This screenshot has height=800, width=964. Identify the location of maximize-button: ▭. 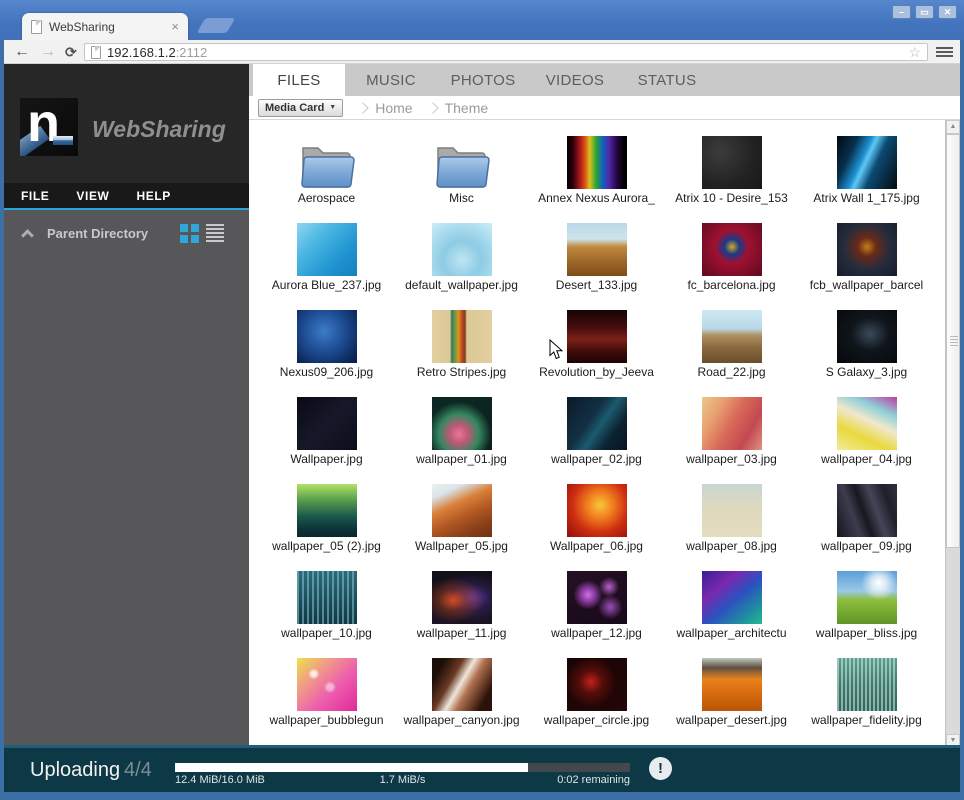
(924, 12).